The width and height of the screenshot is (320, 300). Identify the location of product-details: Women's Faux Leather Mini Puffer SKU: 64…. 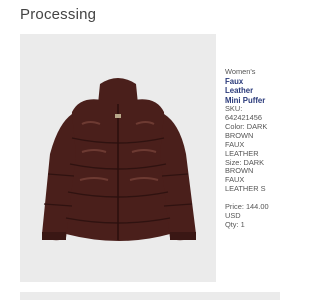
(261, 148).